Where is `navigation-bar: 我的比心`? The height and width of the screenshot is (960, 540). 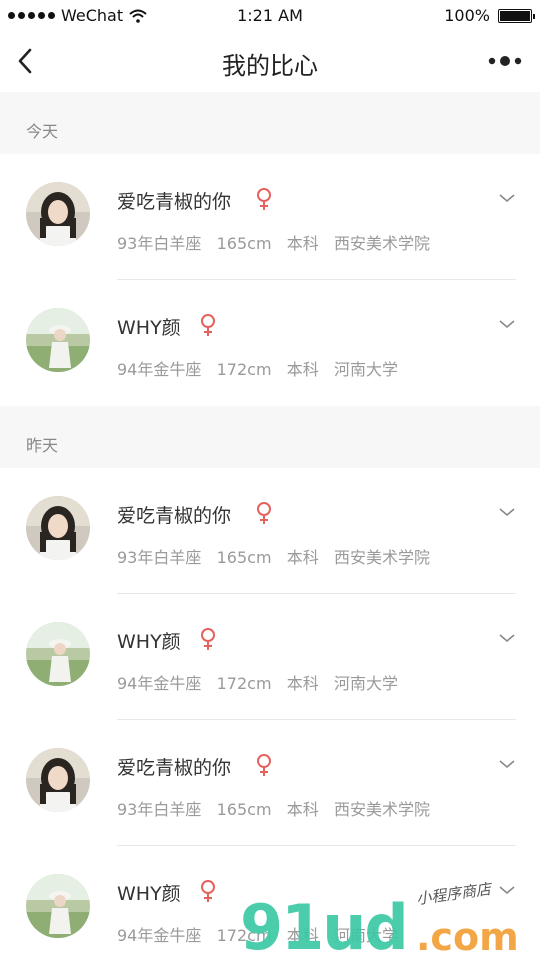
navigation-bar: 我的比心 is located at coordinates (270, 61).